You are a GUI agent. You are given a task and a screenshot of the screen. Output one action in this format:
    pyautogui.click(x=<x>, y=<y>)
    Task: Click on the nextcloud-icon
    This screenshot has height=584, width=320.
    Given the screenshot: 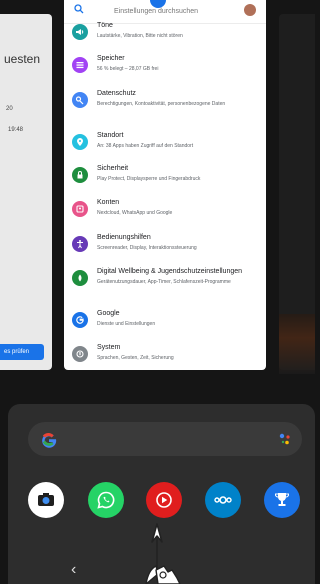 What is the action you would take?
    pyautogui.click(x=223, y=500)
    